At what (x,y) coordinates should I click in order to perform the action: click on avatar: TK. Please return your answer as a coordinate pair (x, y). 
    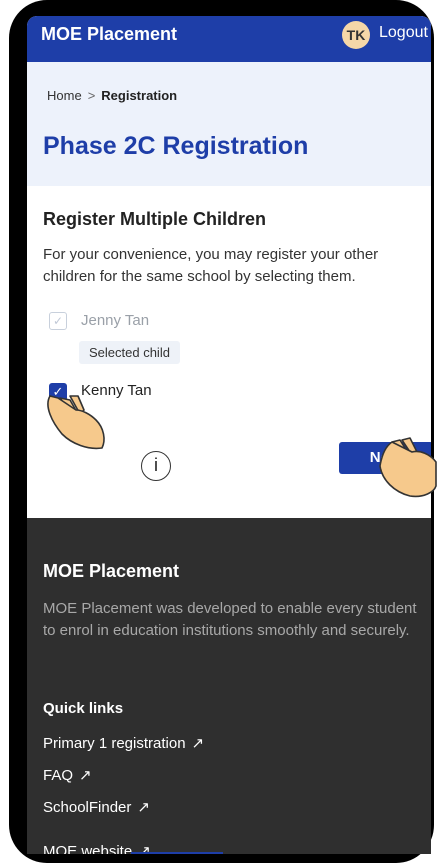
    Looking at the image, I should click on (356, 35).